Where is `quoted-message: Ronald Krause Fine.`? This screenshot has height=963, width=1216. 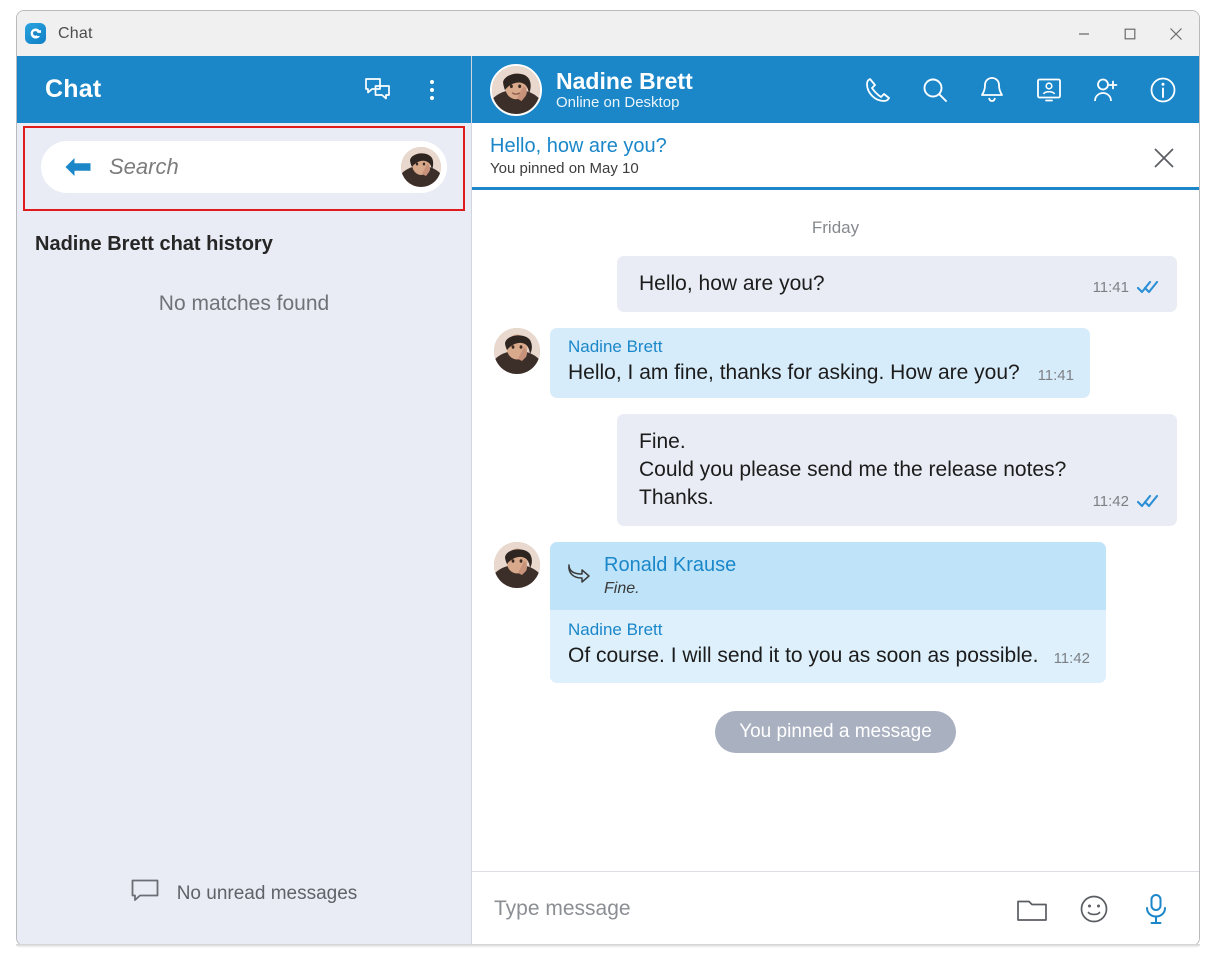 quoted-message: Ronald Krause Fine. is located at coordinates (828, 575).